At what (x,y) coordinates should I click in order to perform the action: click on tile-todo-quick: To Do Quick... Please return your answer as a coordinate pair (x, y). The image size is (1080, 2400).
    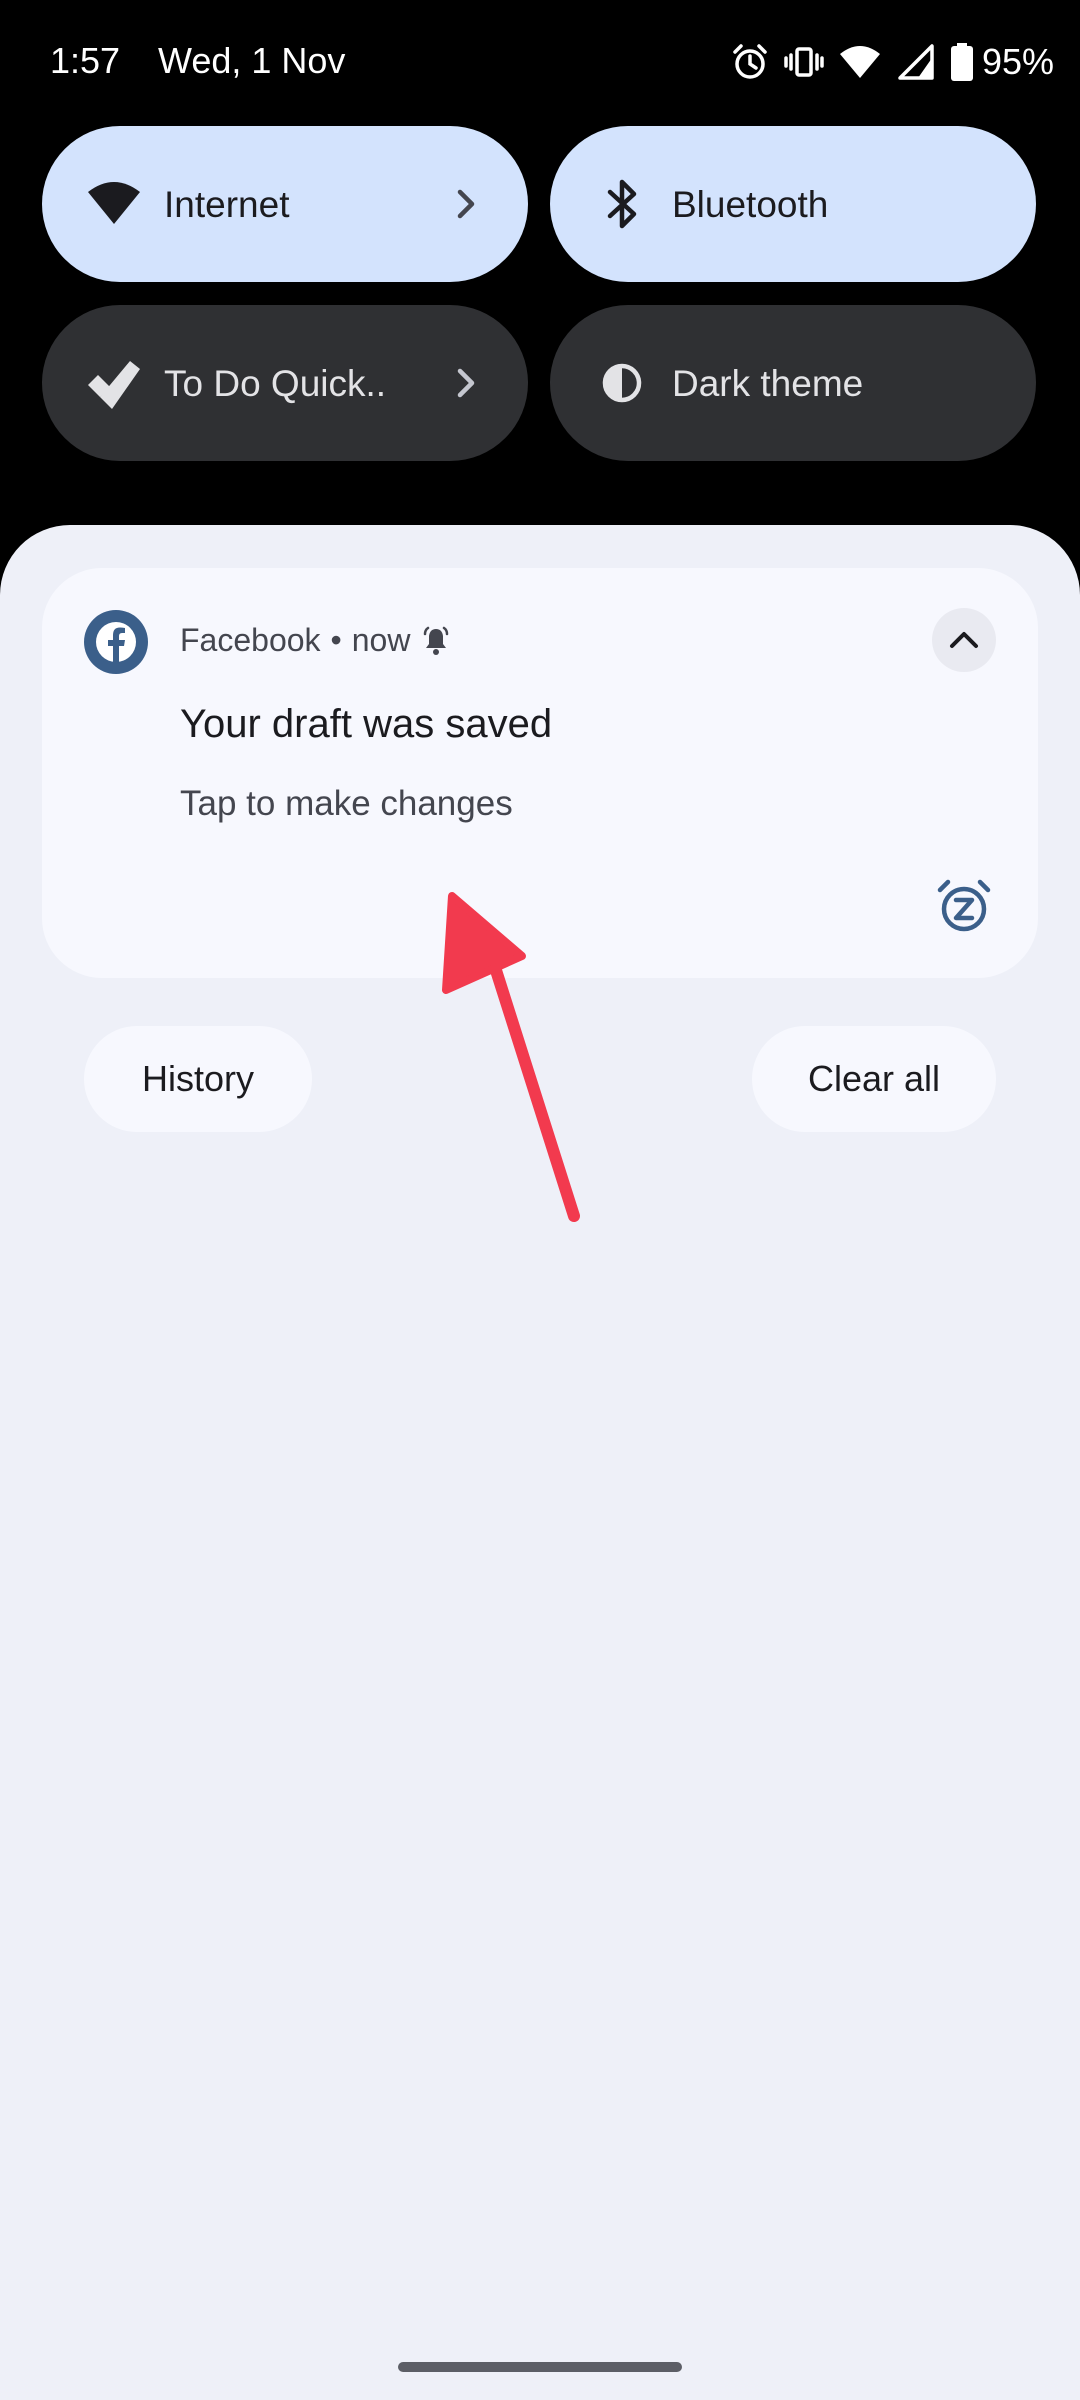
    Looking at the image, I should click on (285, 383).